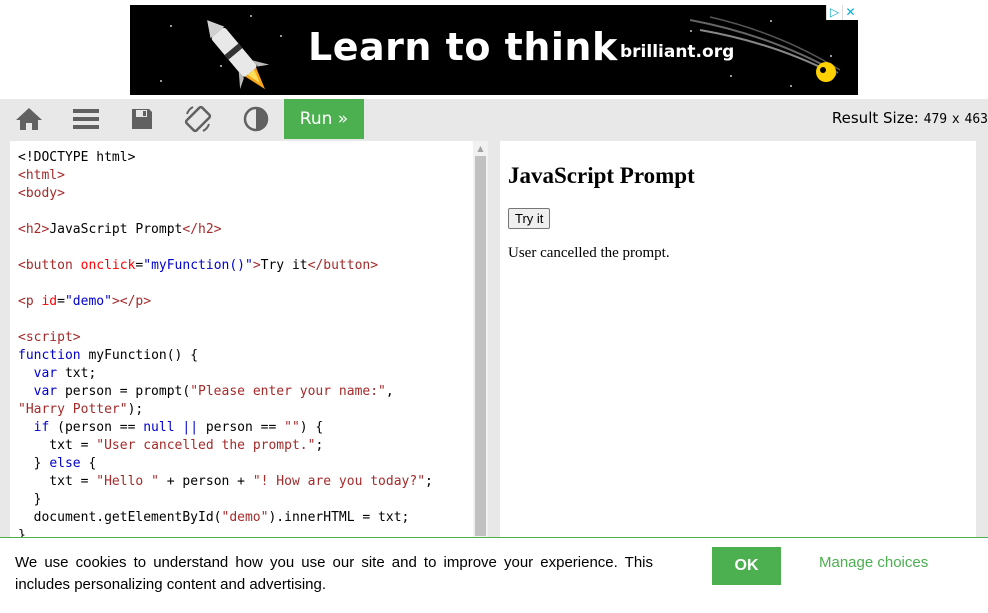 This screenshot has height=613, width=988. I want to click on ad-headline: Learn to think, so click(463, 47).